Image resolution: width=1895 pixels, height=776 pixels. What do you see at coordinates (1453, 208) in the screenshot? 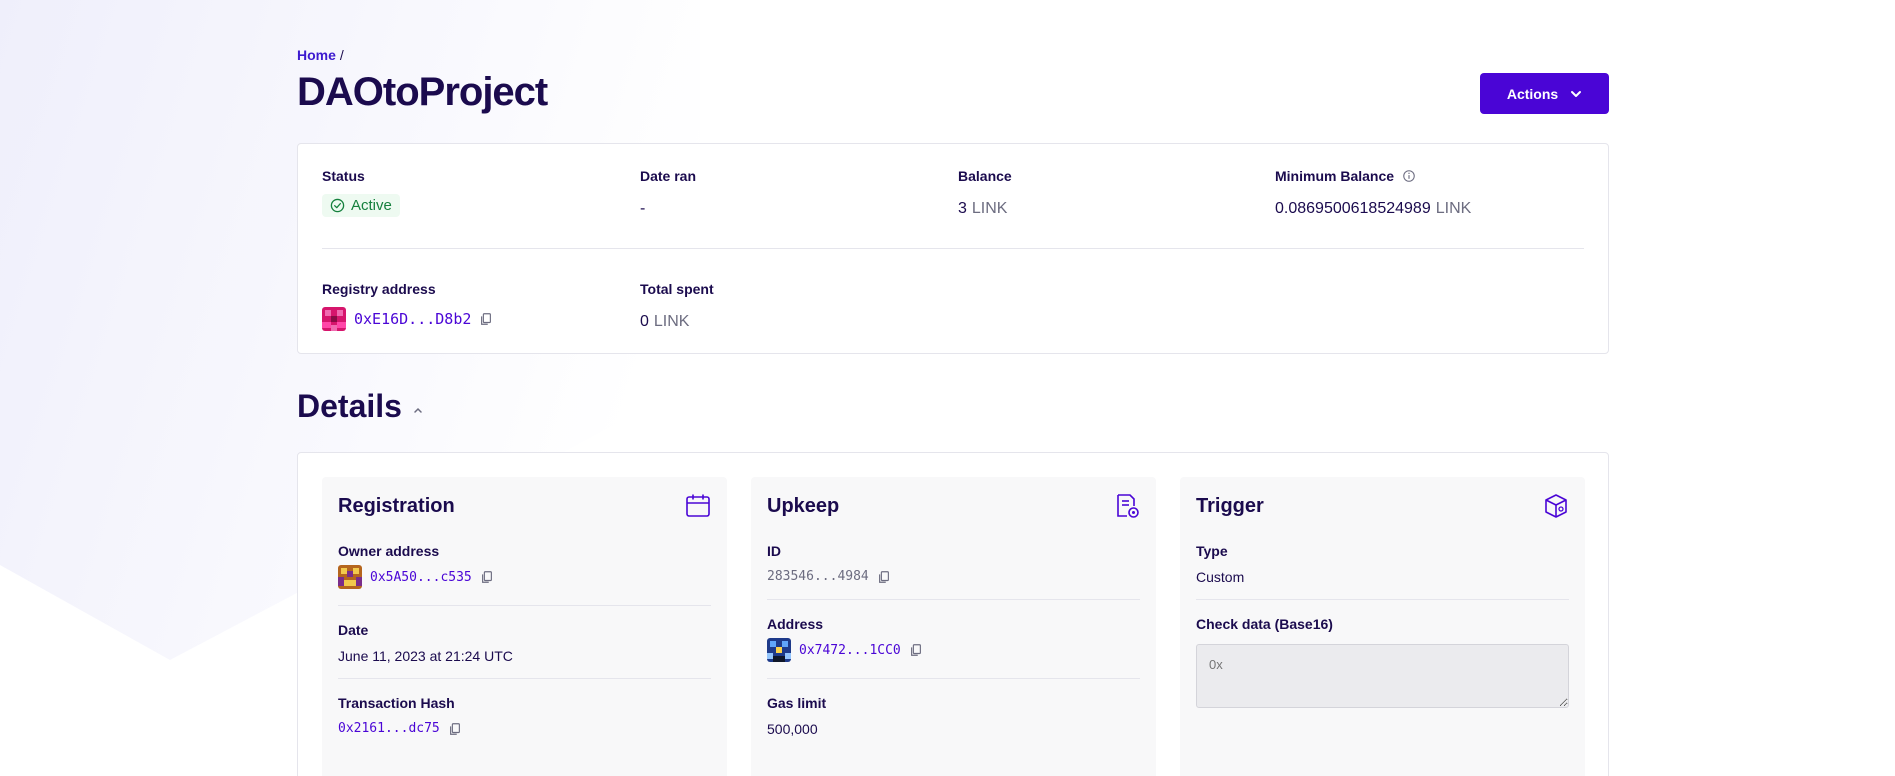
I see `minimum-balance-unit: LINK` at bounding box center [1453, 208].